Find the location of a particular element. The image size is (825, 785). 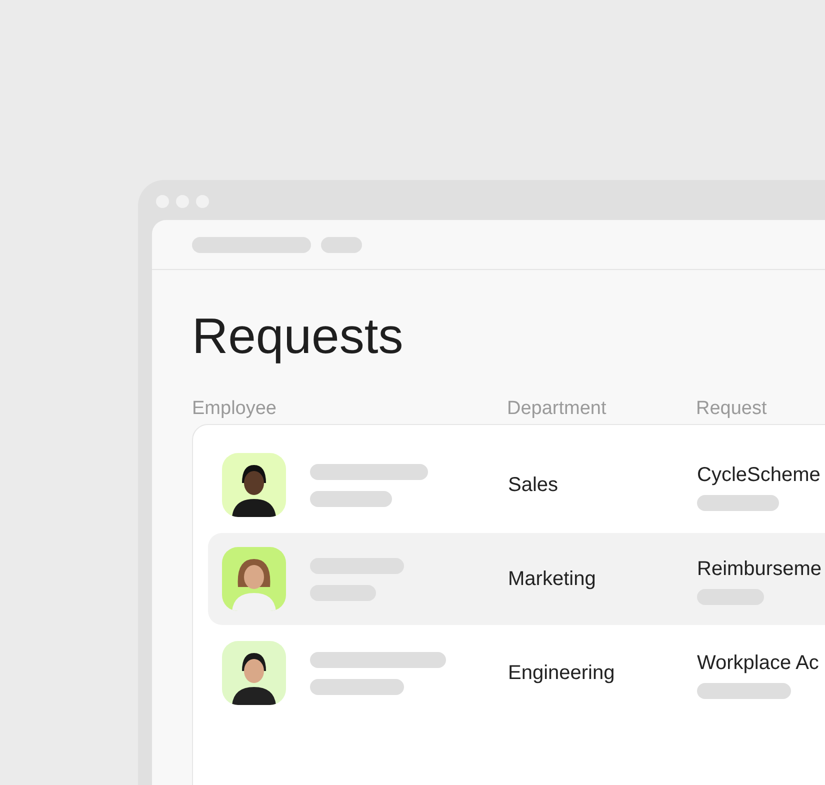

table-cell-text: Engineering is located at coordinates (562, 673).